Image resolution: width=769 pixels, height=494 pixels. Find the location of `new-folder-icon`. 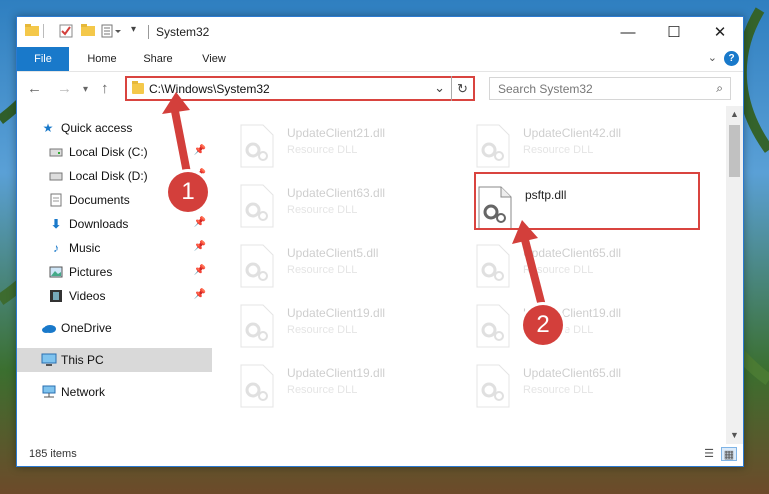

new-folder-icon is located at coordinates (88, 30).